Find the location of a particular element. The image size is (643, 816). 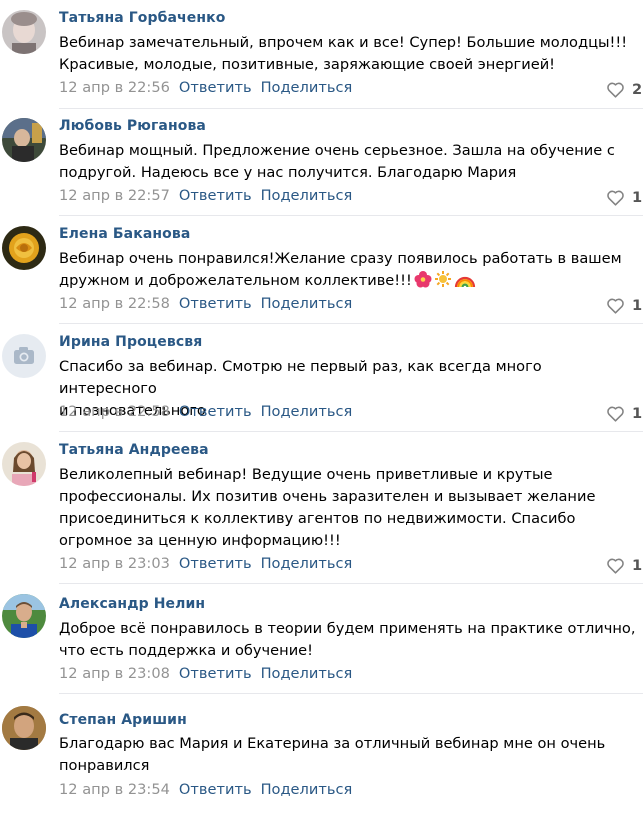

comment-date: 12 апр в 22:57 is located at coordinates (114, 195).